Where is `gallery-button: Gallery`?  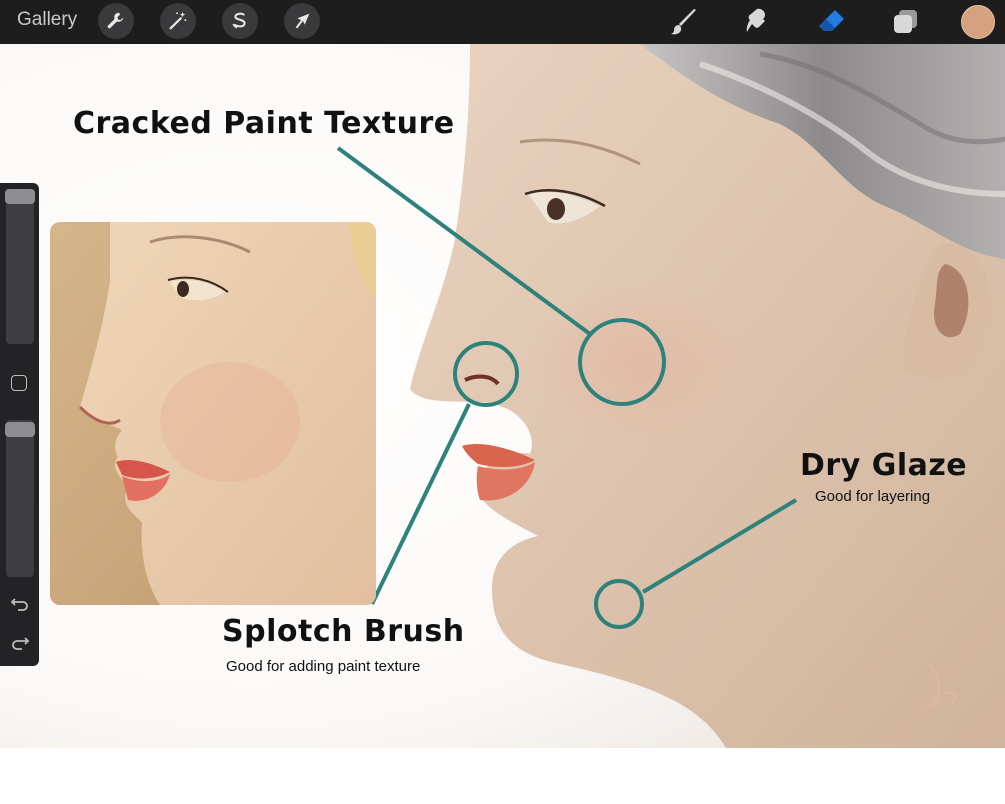
gallery-button: Gallery is located at coordinates (47, 20).